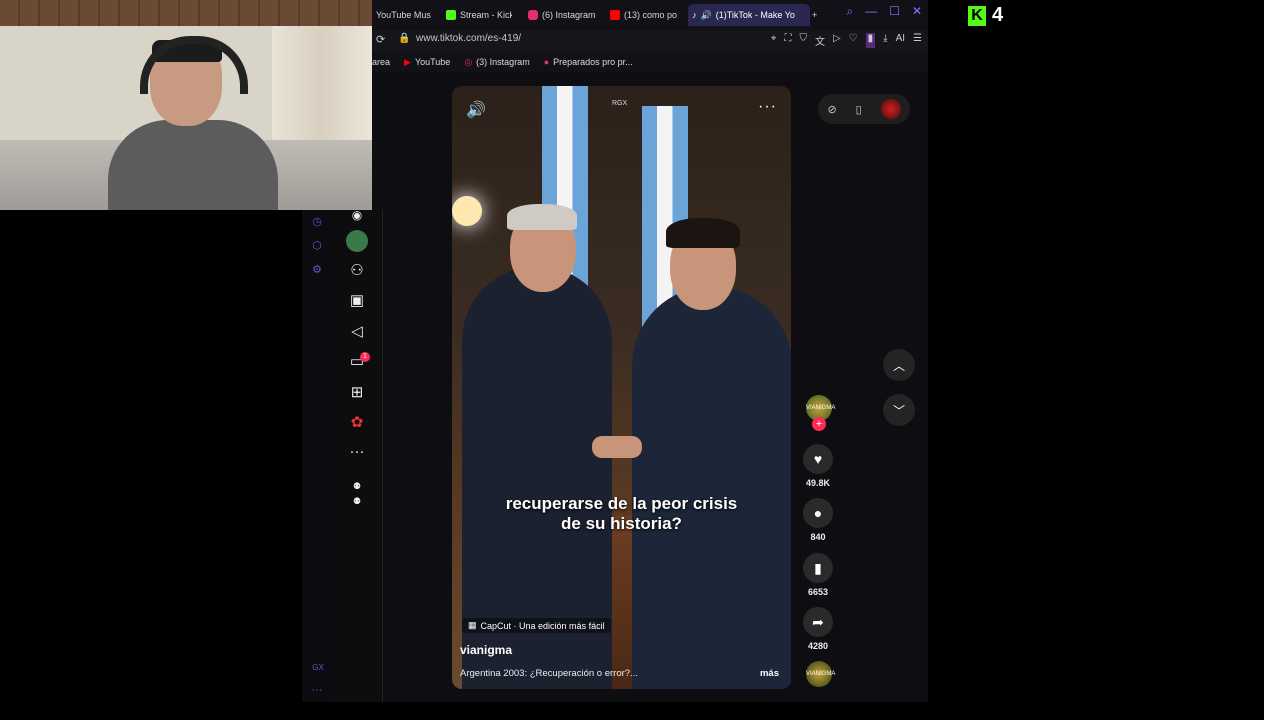 The height and width of the screenshot is (720, 1264). What do you see at coordinates (365, 357) in the screenshot?
I see `notification-badge: 1` at bounding box center [365, 357].